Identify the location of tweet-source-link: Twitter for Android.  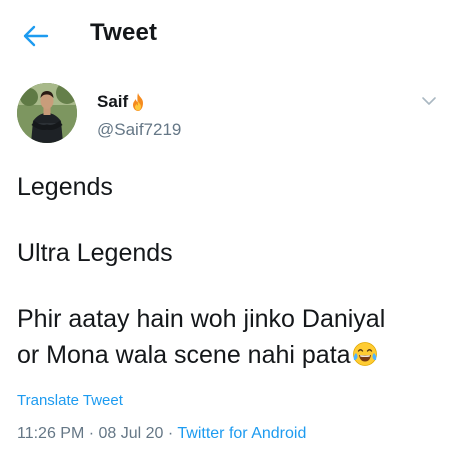
(241, 433).